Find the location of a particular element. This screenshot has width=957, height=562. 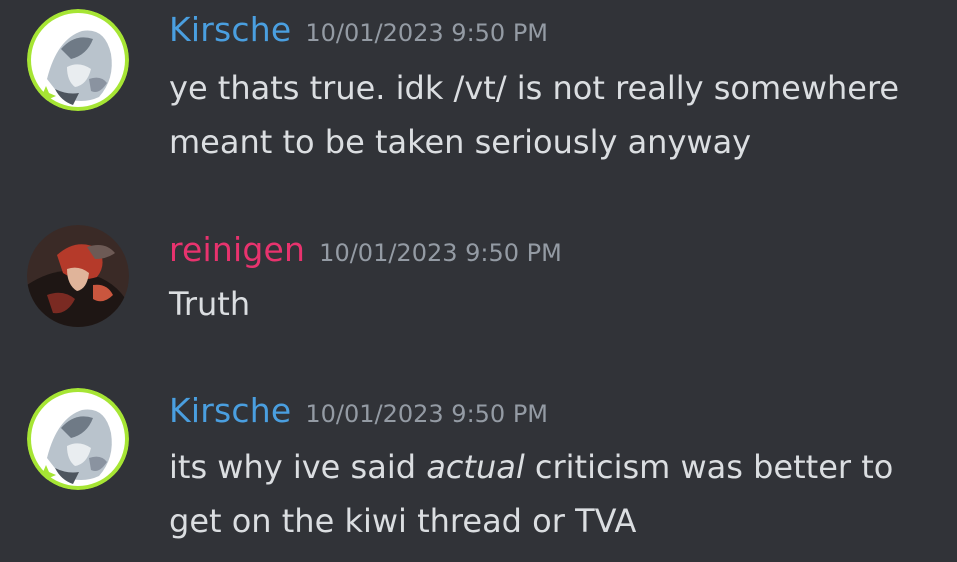

message-content: Truth is located at coordinates (210, 304).